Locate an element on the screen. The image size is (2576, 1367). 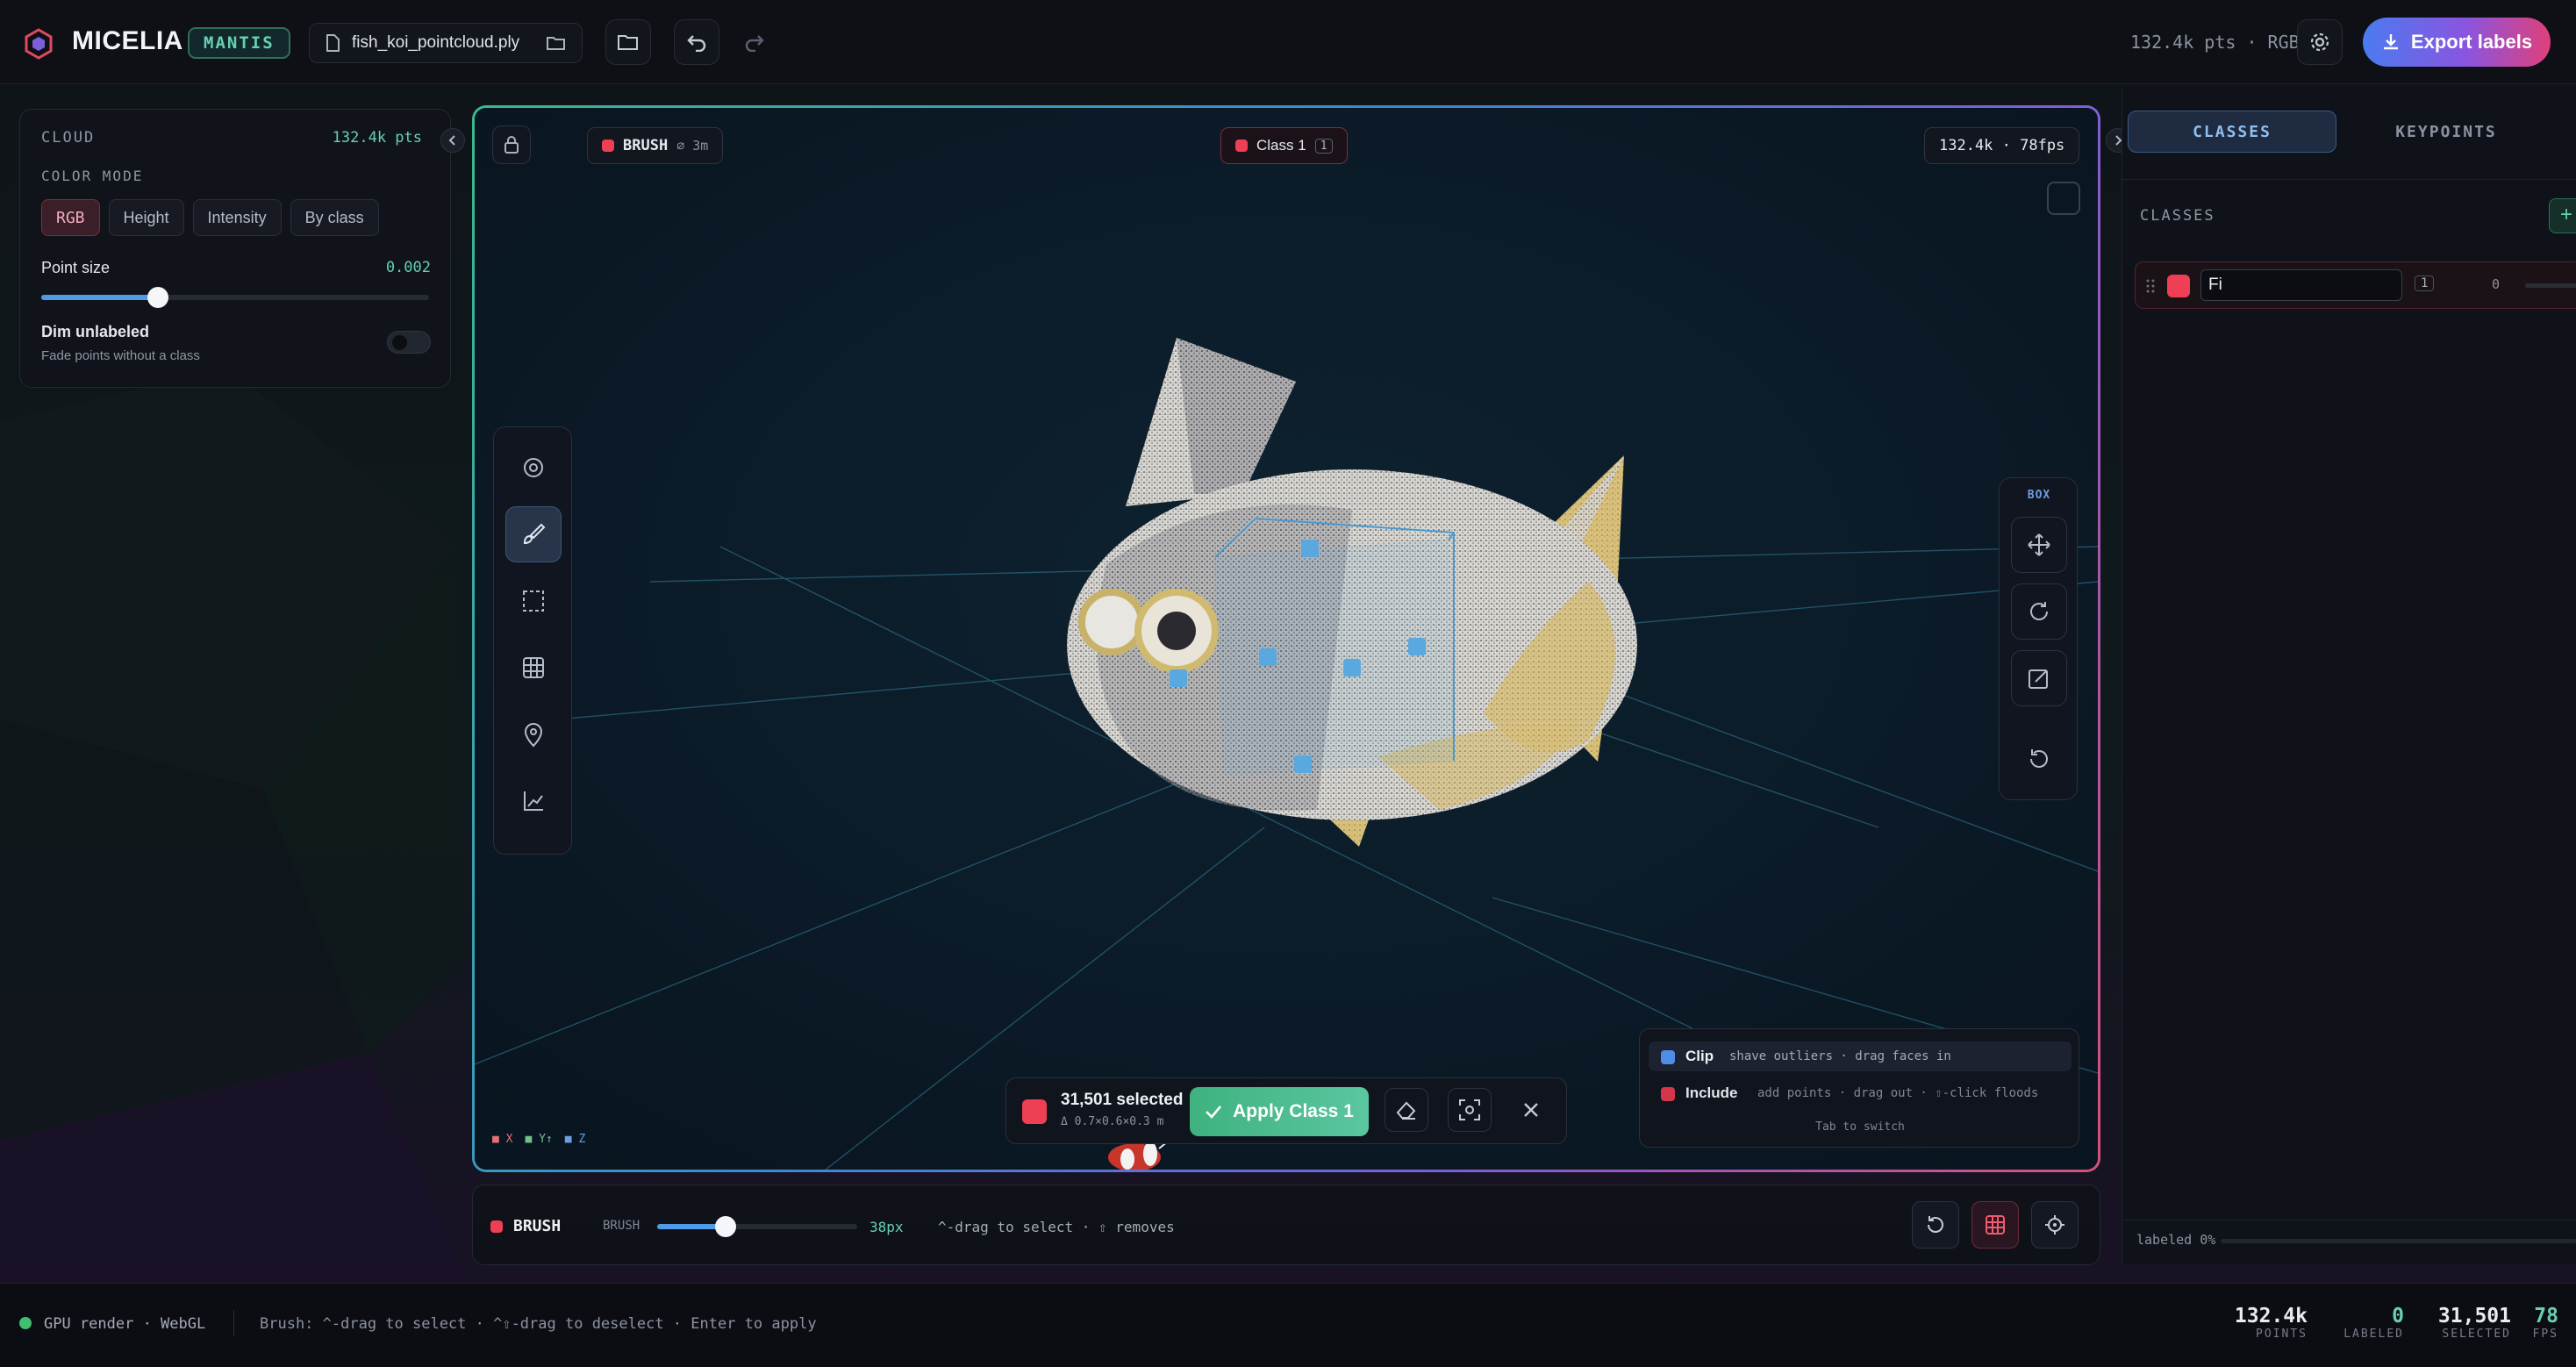
undo-button is located at coordinates (696, 42).